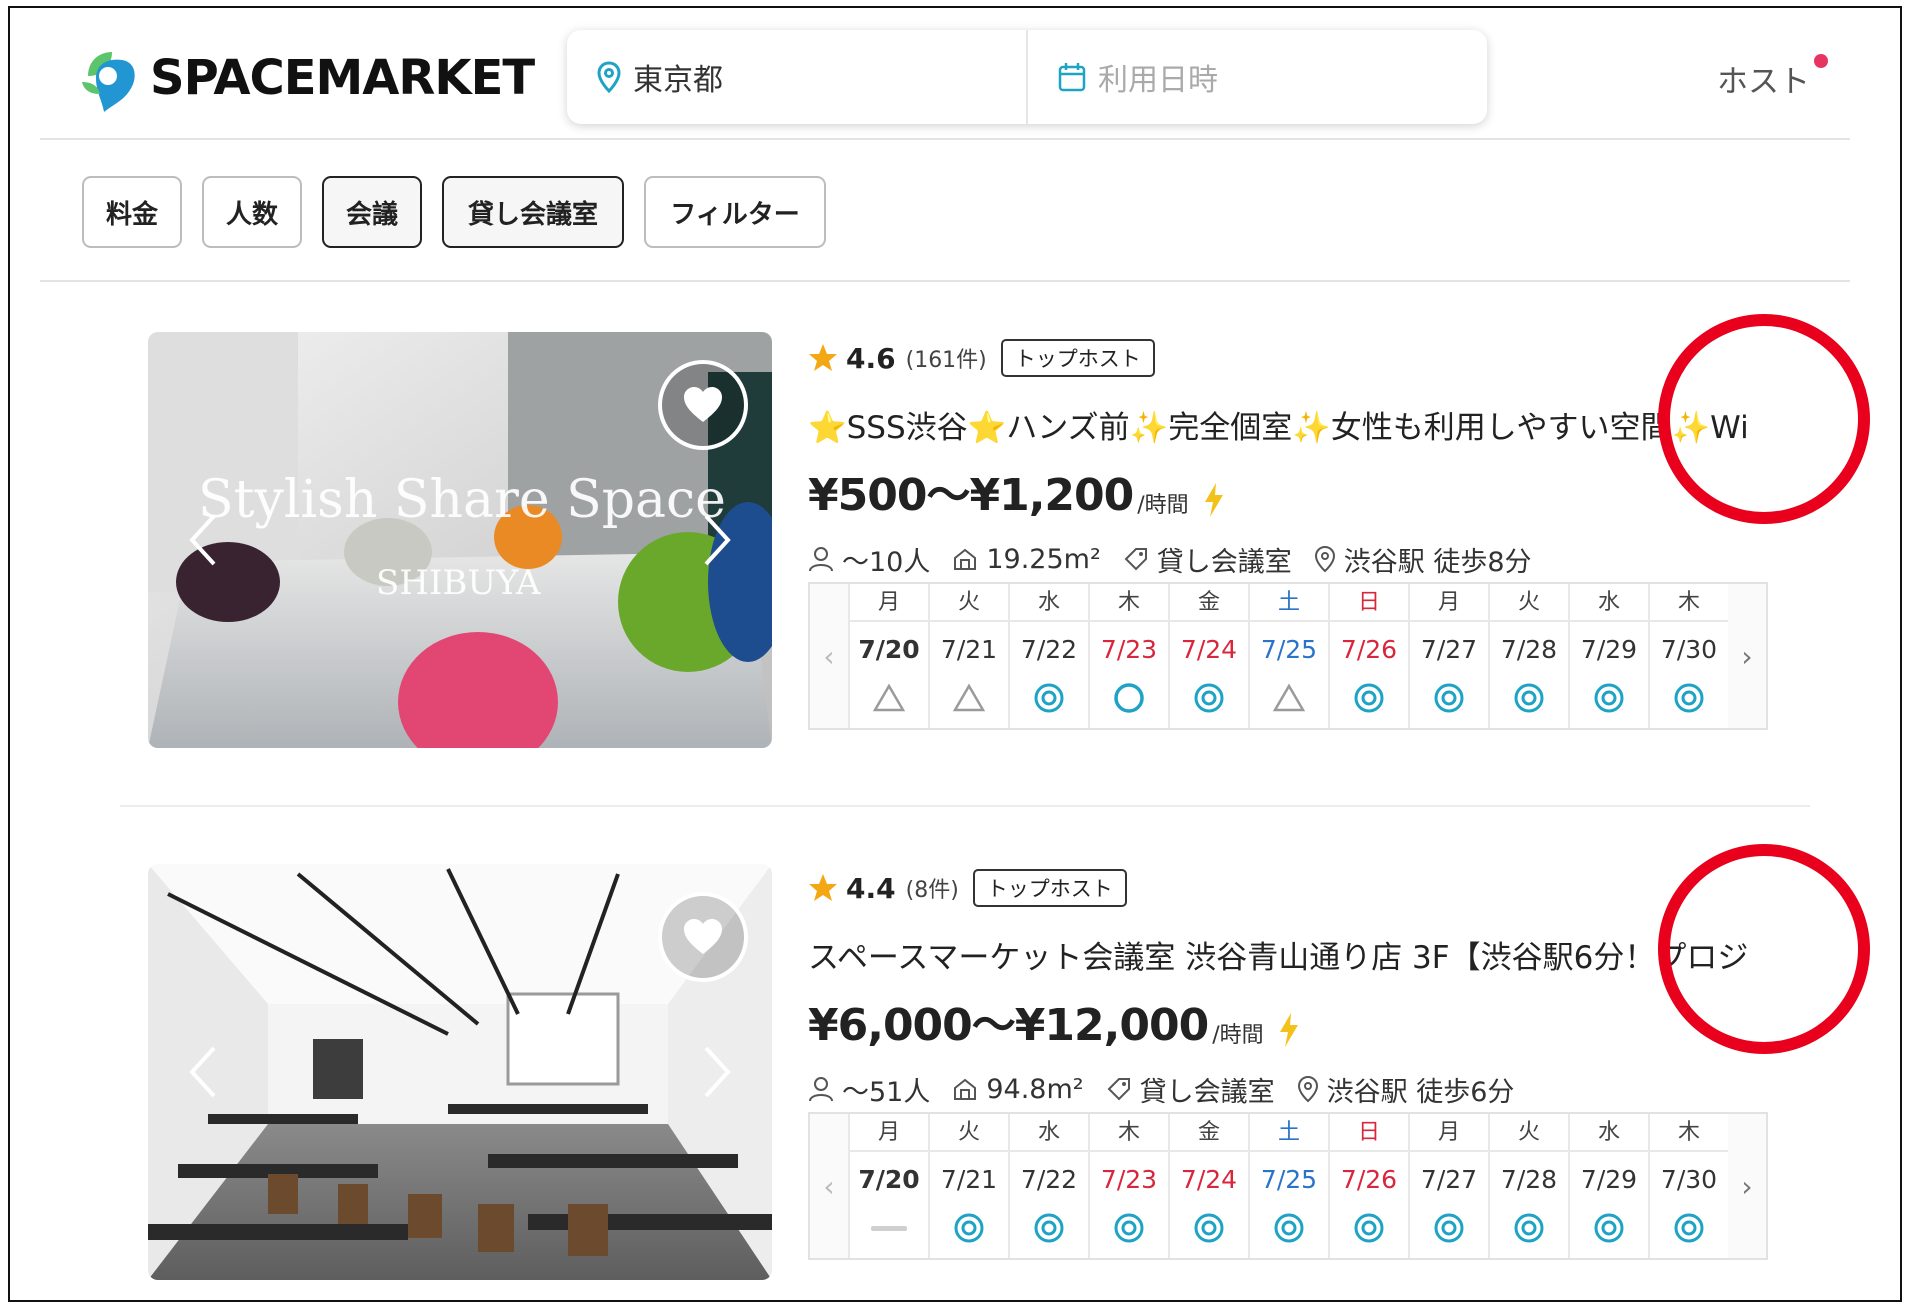  Describe the element at coordinates (1772, 77) in the screenshot. I see `host-link: ホスト` at that location.